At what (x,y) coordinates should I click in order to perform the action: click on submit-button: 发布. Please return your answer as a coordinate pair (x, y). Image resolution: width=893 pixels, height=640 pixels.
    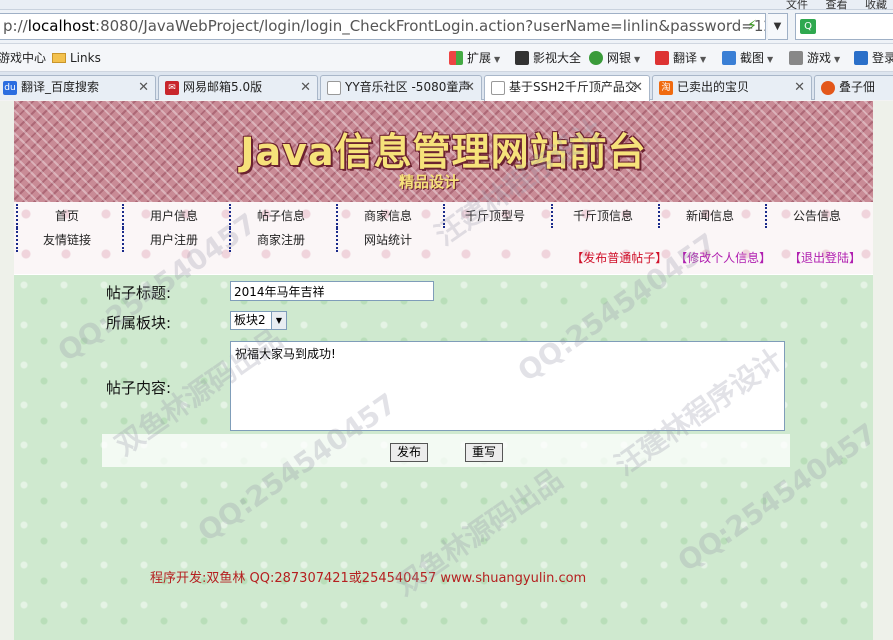
    Looking at the image, I should click on (409, 452).